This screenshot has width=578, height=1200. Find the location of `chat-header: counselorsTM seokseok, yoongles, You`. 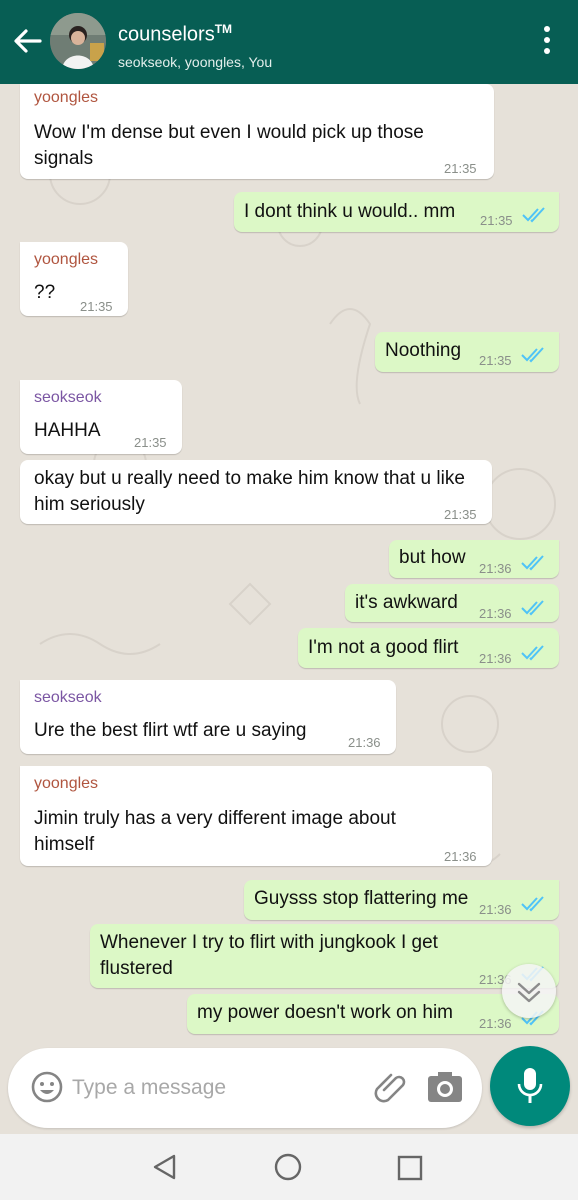

chat-header: counselorsTM seokseok, yoongles, You is located at coordinates (289, 42).